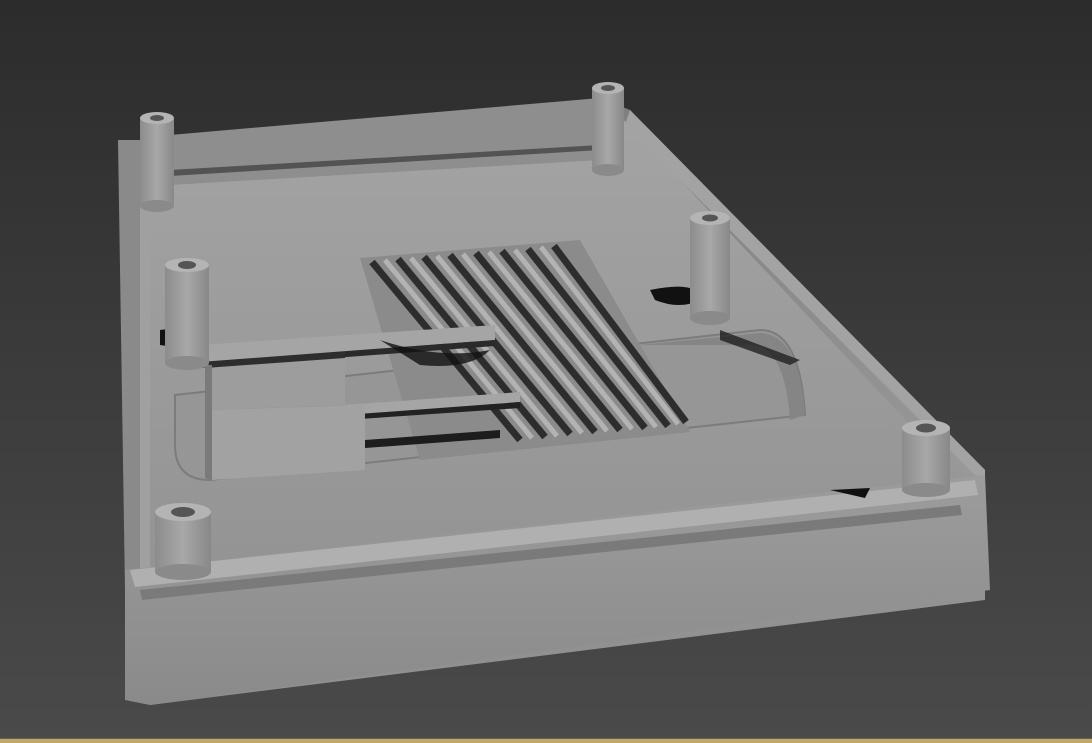 This screenshot has width=1092, height=743. Describe the element at coordinates (183, 541) in the screenshot. I see `post-front-left` at that location.